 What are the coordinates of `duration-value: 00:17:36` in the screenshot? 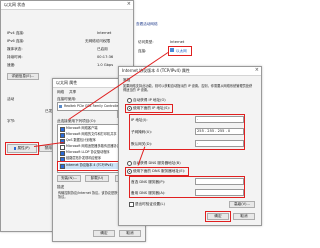 It's located at (105, 57).